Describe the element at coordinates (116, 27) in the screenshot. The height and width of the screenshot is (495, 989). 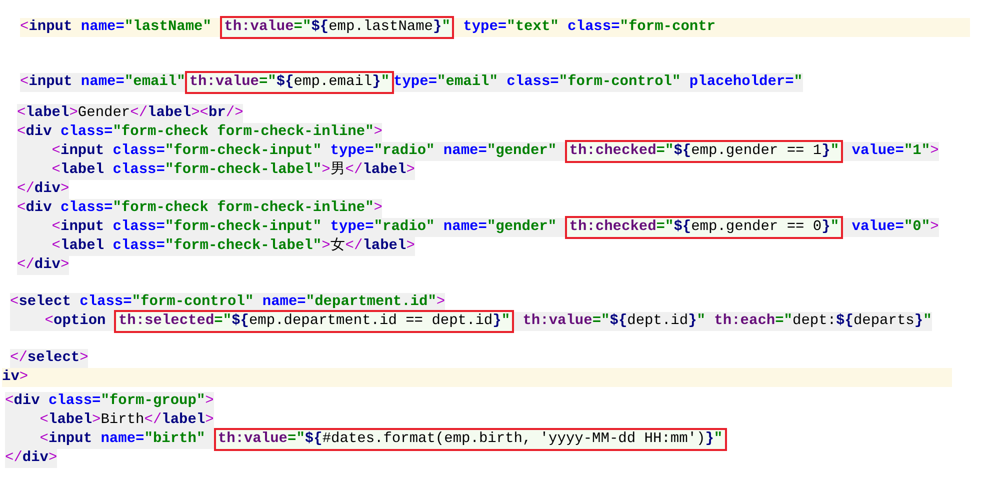
I see `code-text: <input name="lastName"` at that location.